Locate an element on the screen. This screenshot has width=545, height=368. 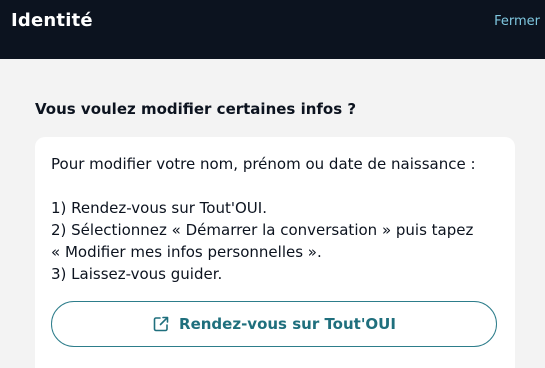
step-1: 1) Rendez-vous sur Tout'OUI. is located at coordinates (159, 208).